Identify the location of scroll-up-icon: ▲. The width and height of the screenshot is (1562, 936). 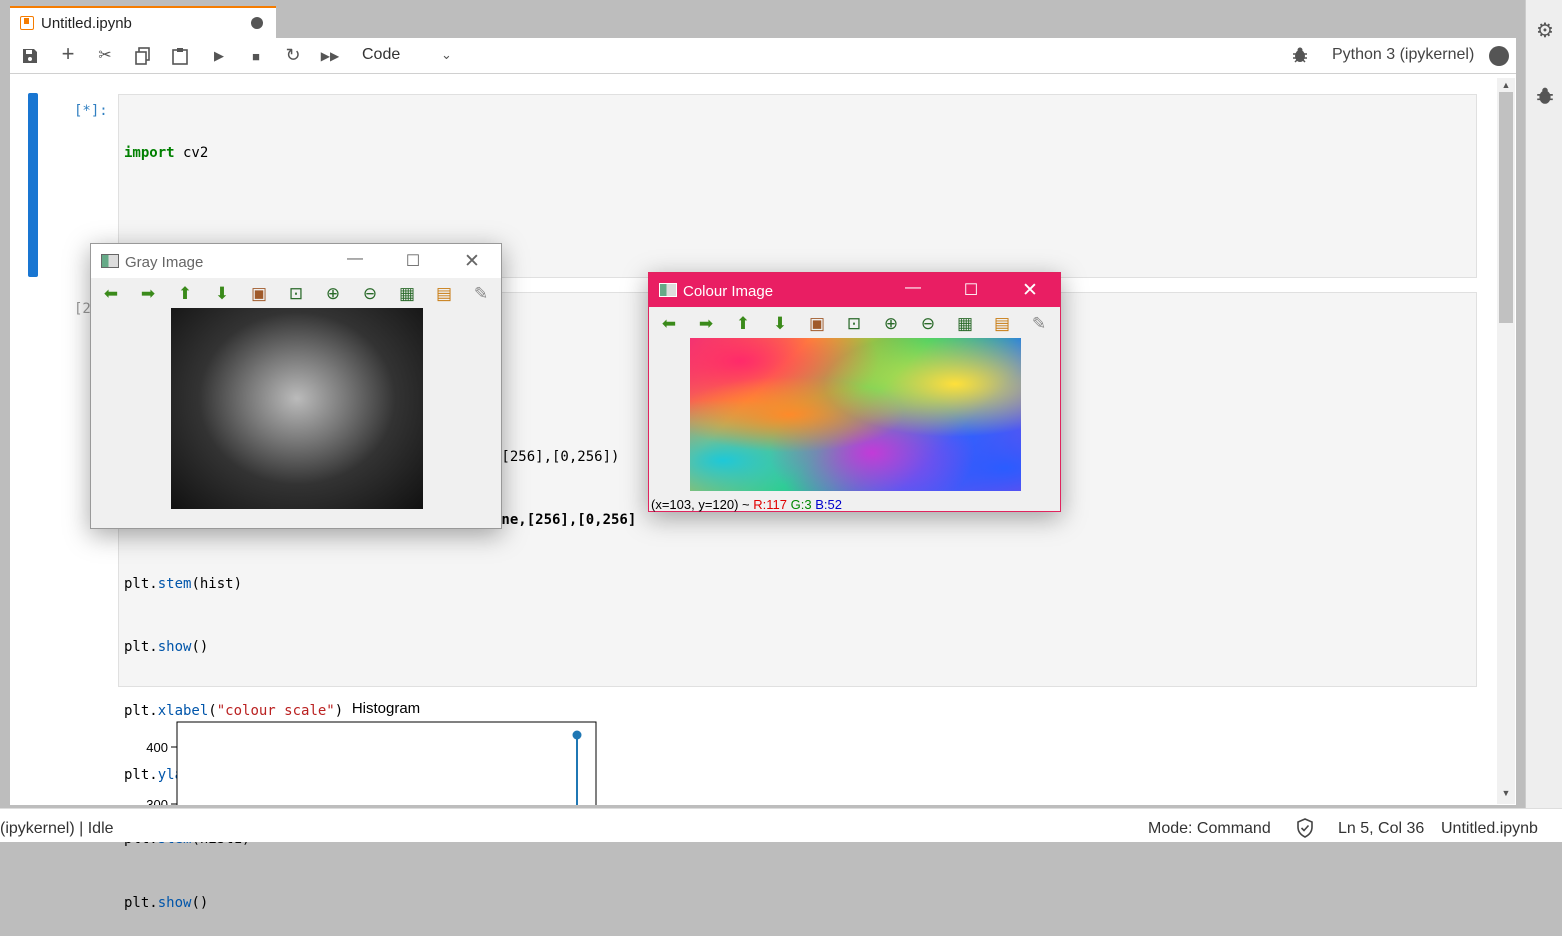
(1506, 87).